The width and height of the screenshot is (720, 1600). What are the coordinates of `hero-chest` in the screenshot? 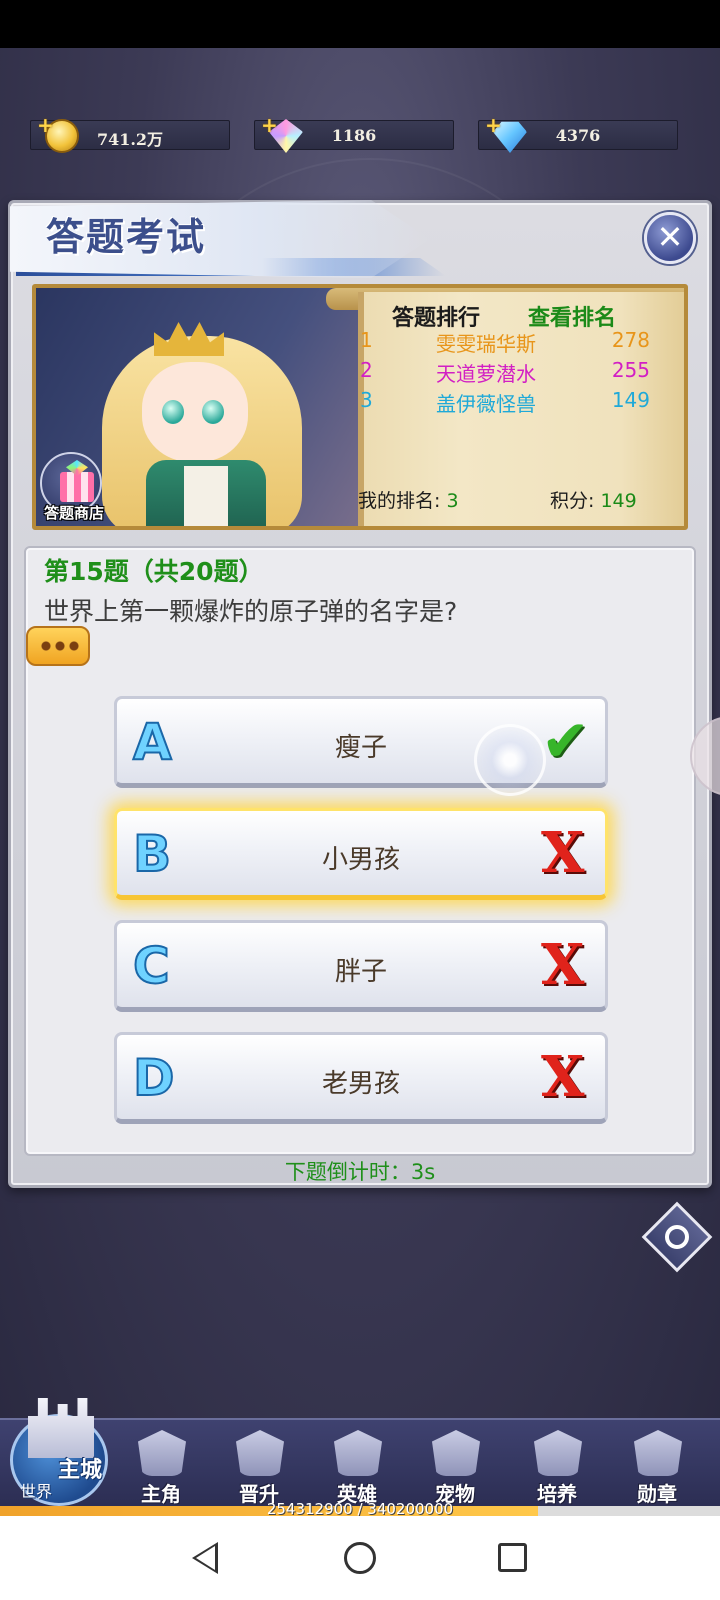 It's located at (206, 496).